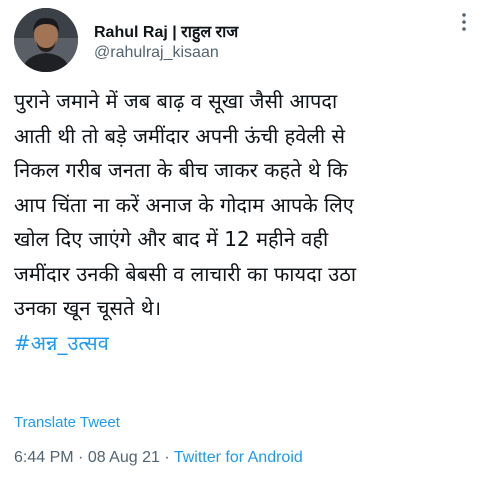 The width and height of the screenshot is (492, 480). What do you see at coordinates (67, 422) in the screenshot?
I see `translate-tweet-link: Translate Tweet` at bounding box center [67, 422].